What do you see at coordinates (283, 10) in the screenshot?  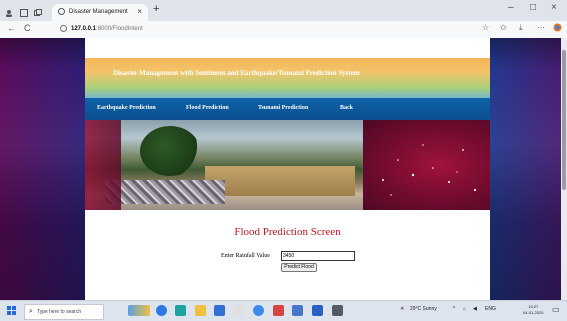 I see `browser-tabbar: Disaster Management × + – □ ×` at bounding box center [283, 10].